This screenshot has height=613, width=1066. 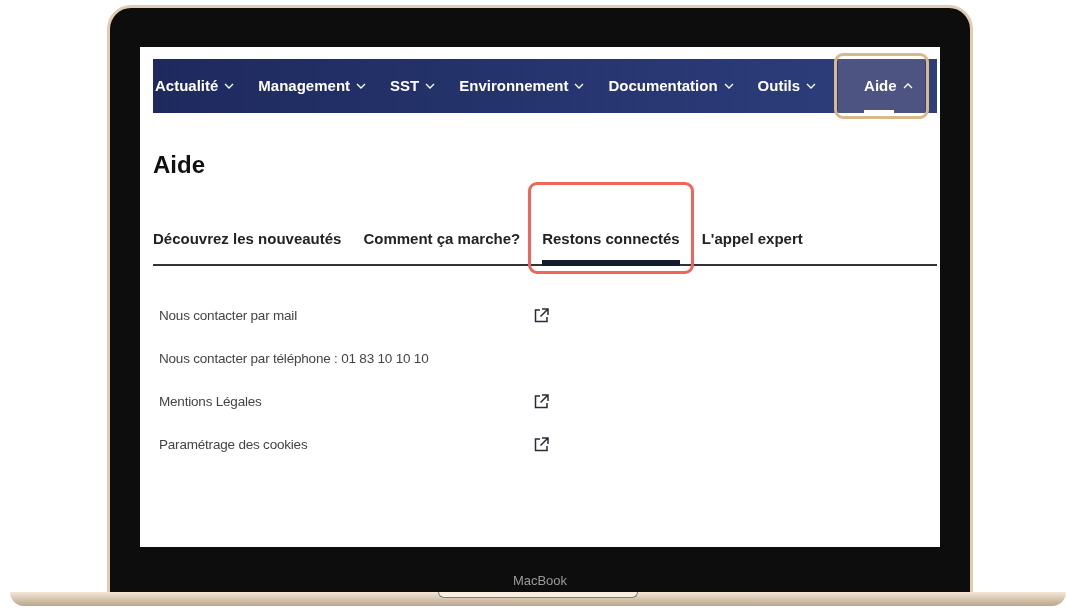 What do you see at coordinates (233, 444) in the screenshot?
I see `link-text: Paramétrage des cookies` at bounding box center [233, 444].